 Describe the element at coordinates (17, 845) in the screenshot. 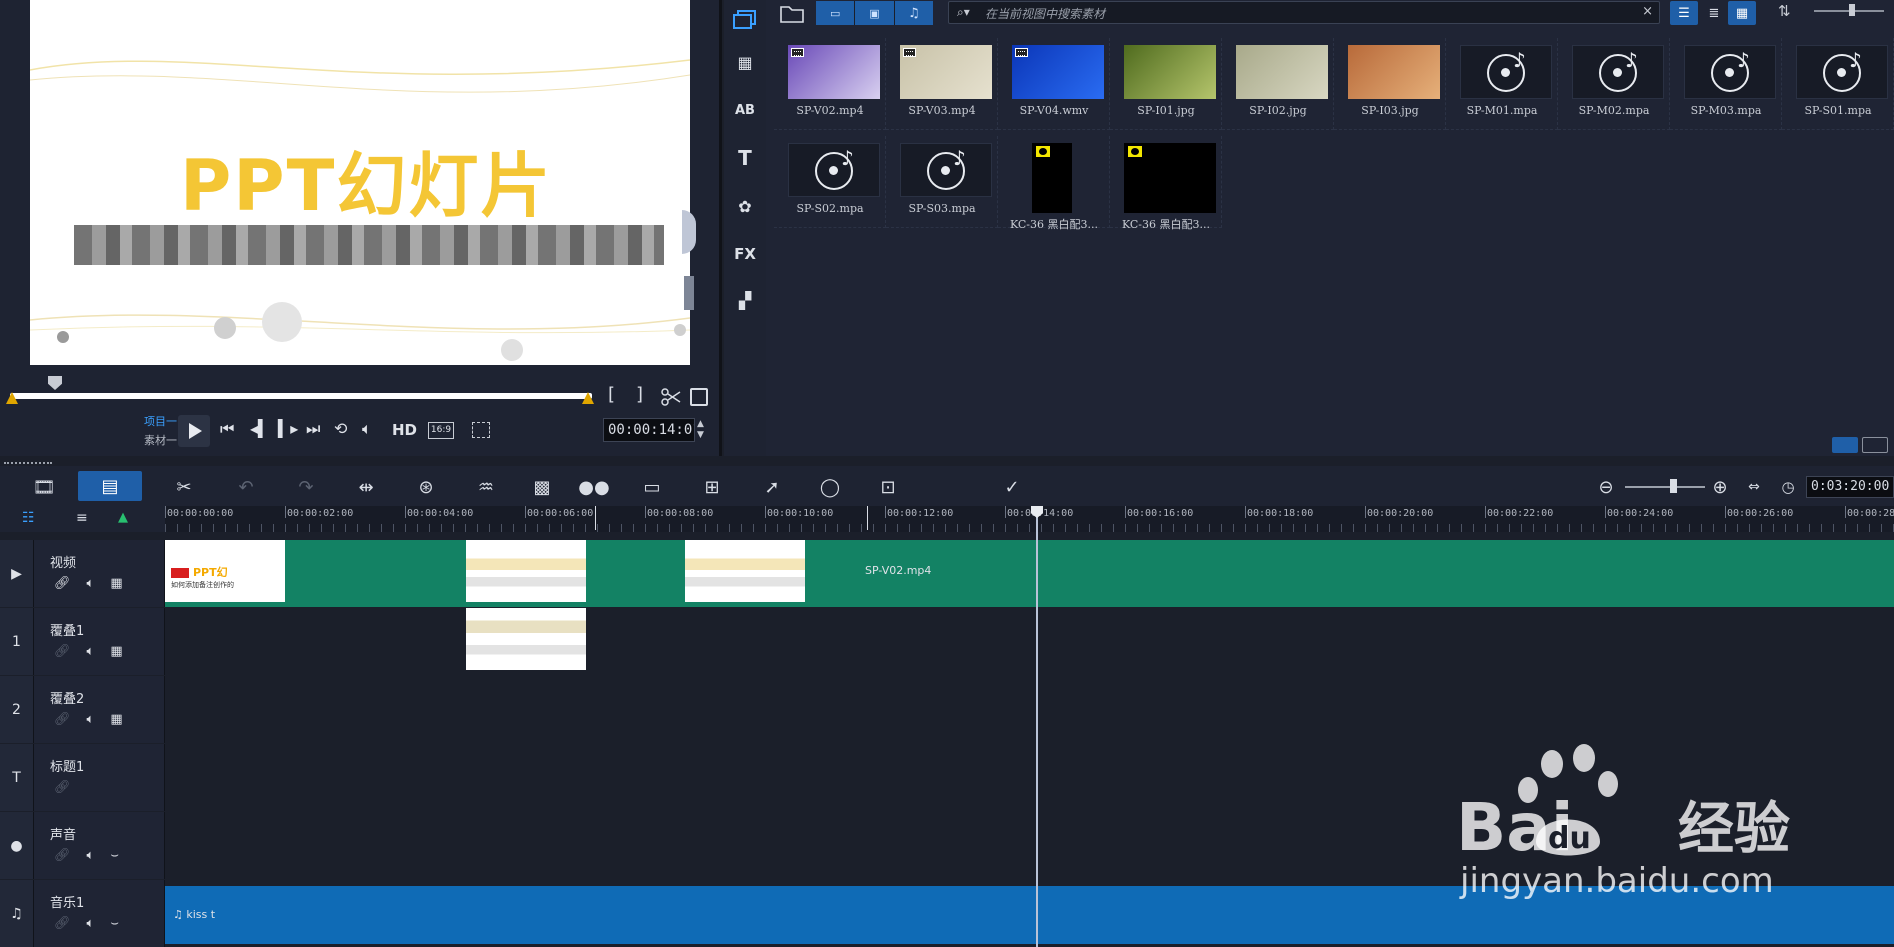

I see `voice-track-icon: ●` at that location.